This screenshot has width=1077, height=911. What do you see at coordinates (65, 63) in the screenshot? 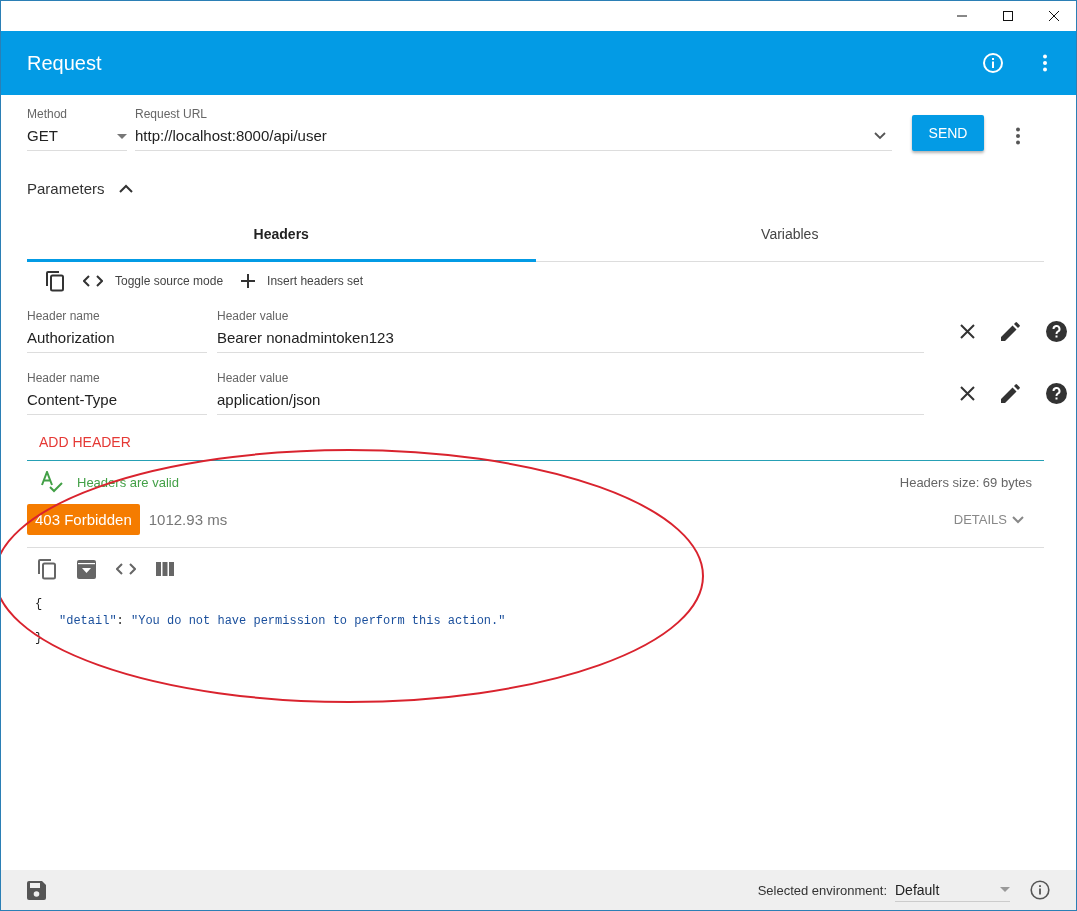
I see `app-title: Request` at bounding box center [65, 63].